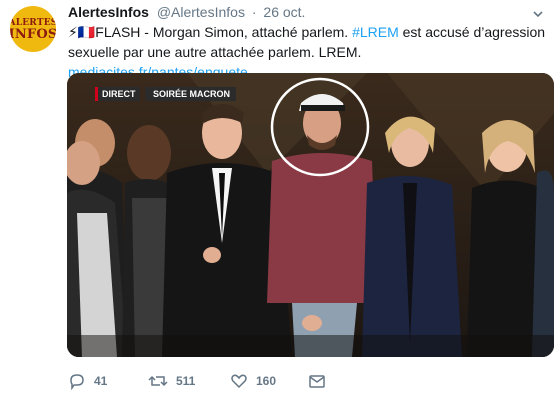  Describe the element at coordinates (33, 22) in the screenshot. I see `avatar-logo-line1: ALERTES` at that location.